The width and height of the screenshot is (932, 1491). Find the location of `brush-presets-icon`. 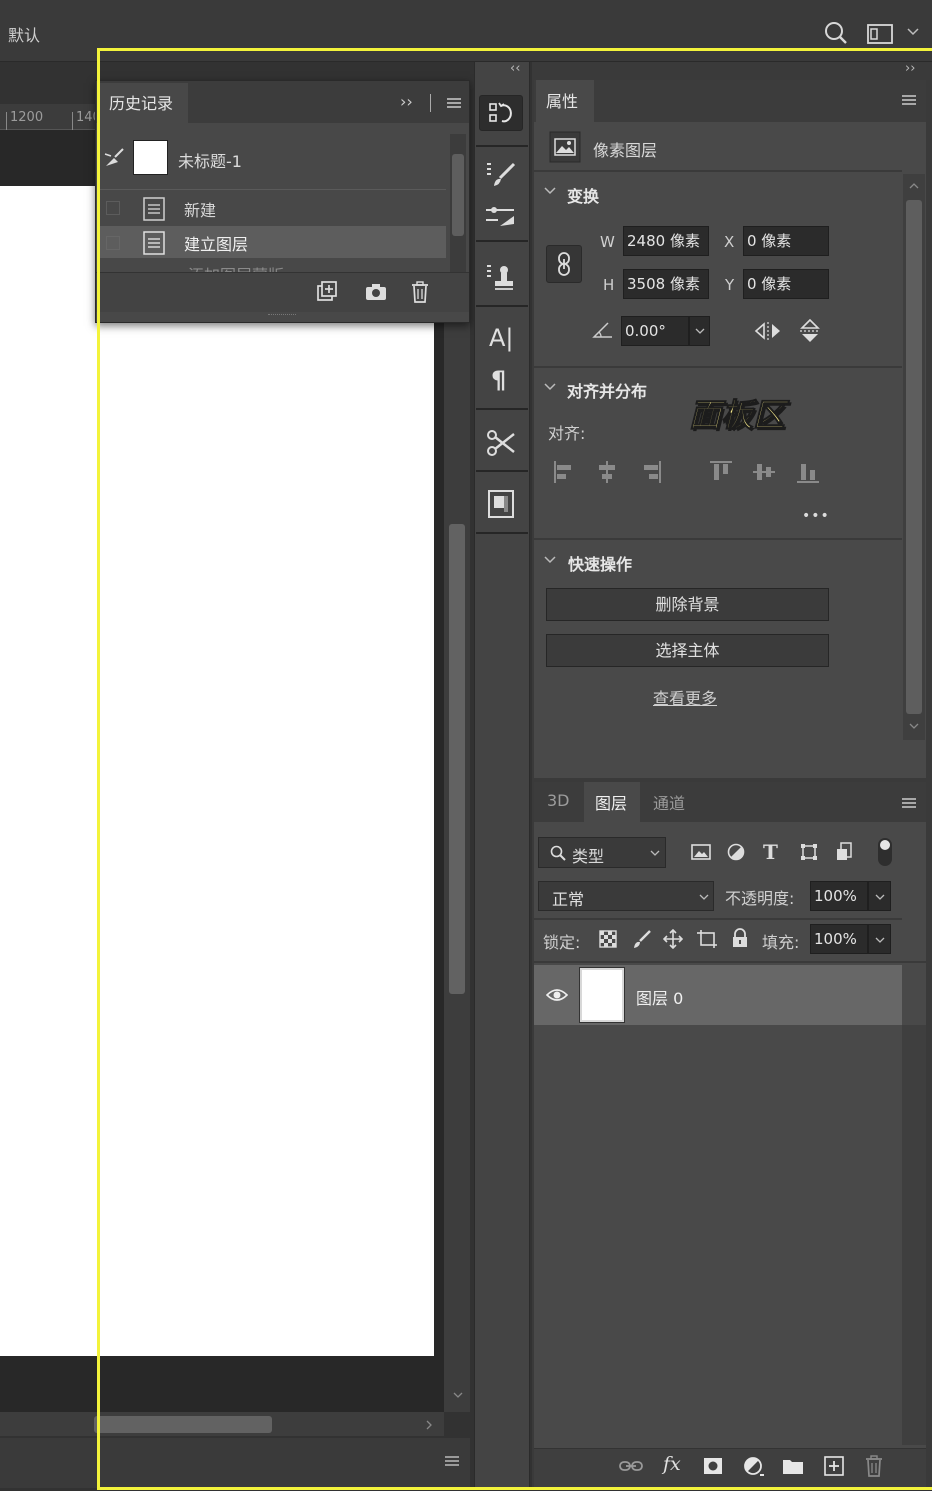

brush-presets-icon is located at coordinates (500, 218).